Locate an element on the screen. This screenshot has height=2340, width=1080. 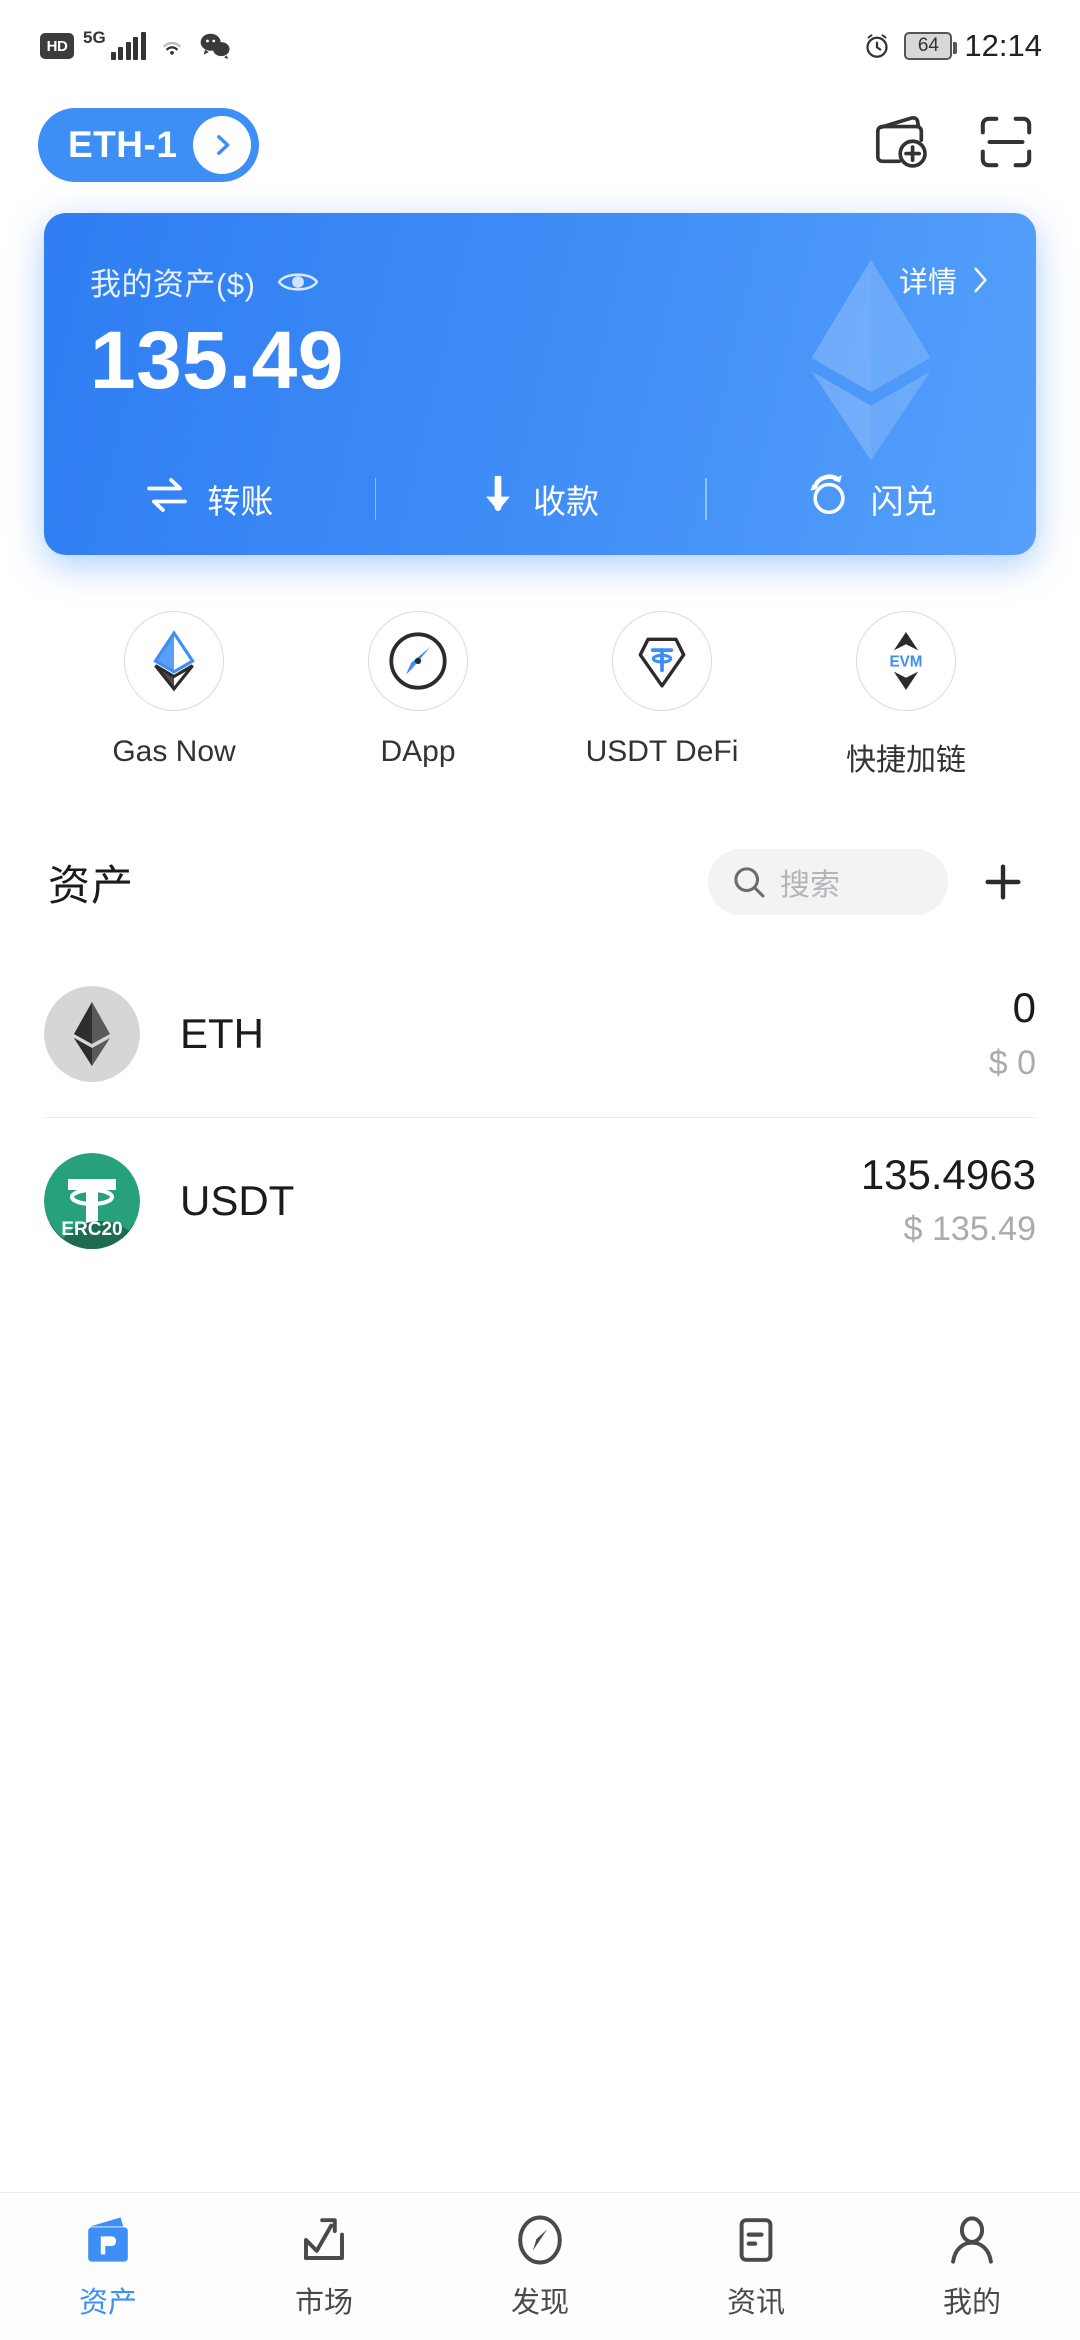
table-row: ERC20 USDT 135.4963 $ 135.49 is located at coordinates (540, 1200).